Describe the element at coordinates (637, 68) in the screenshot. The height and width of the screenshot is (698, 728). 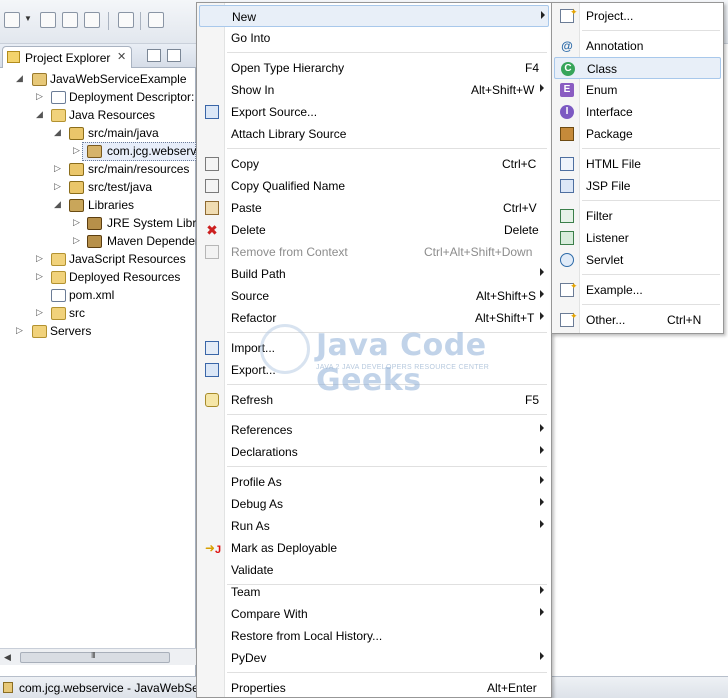
I see `submenu-item-class: C Class` at that location.